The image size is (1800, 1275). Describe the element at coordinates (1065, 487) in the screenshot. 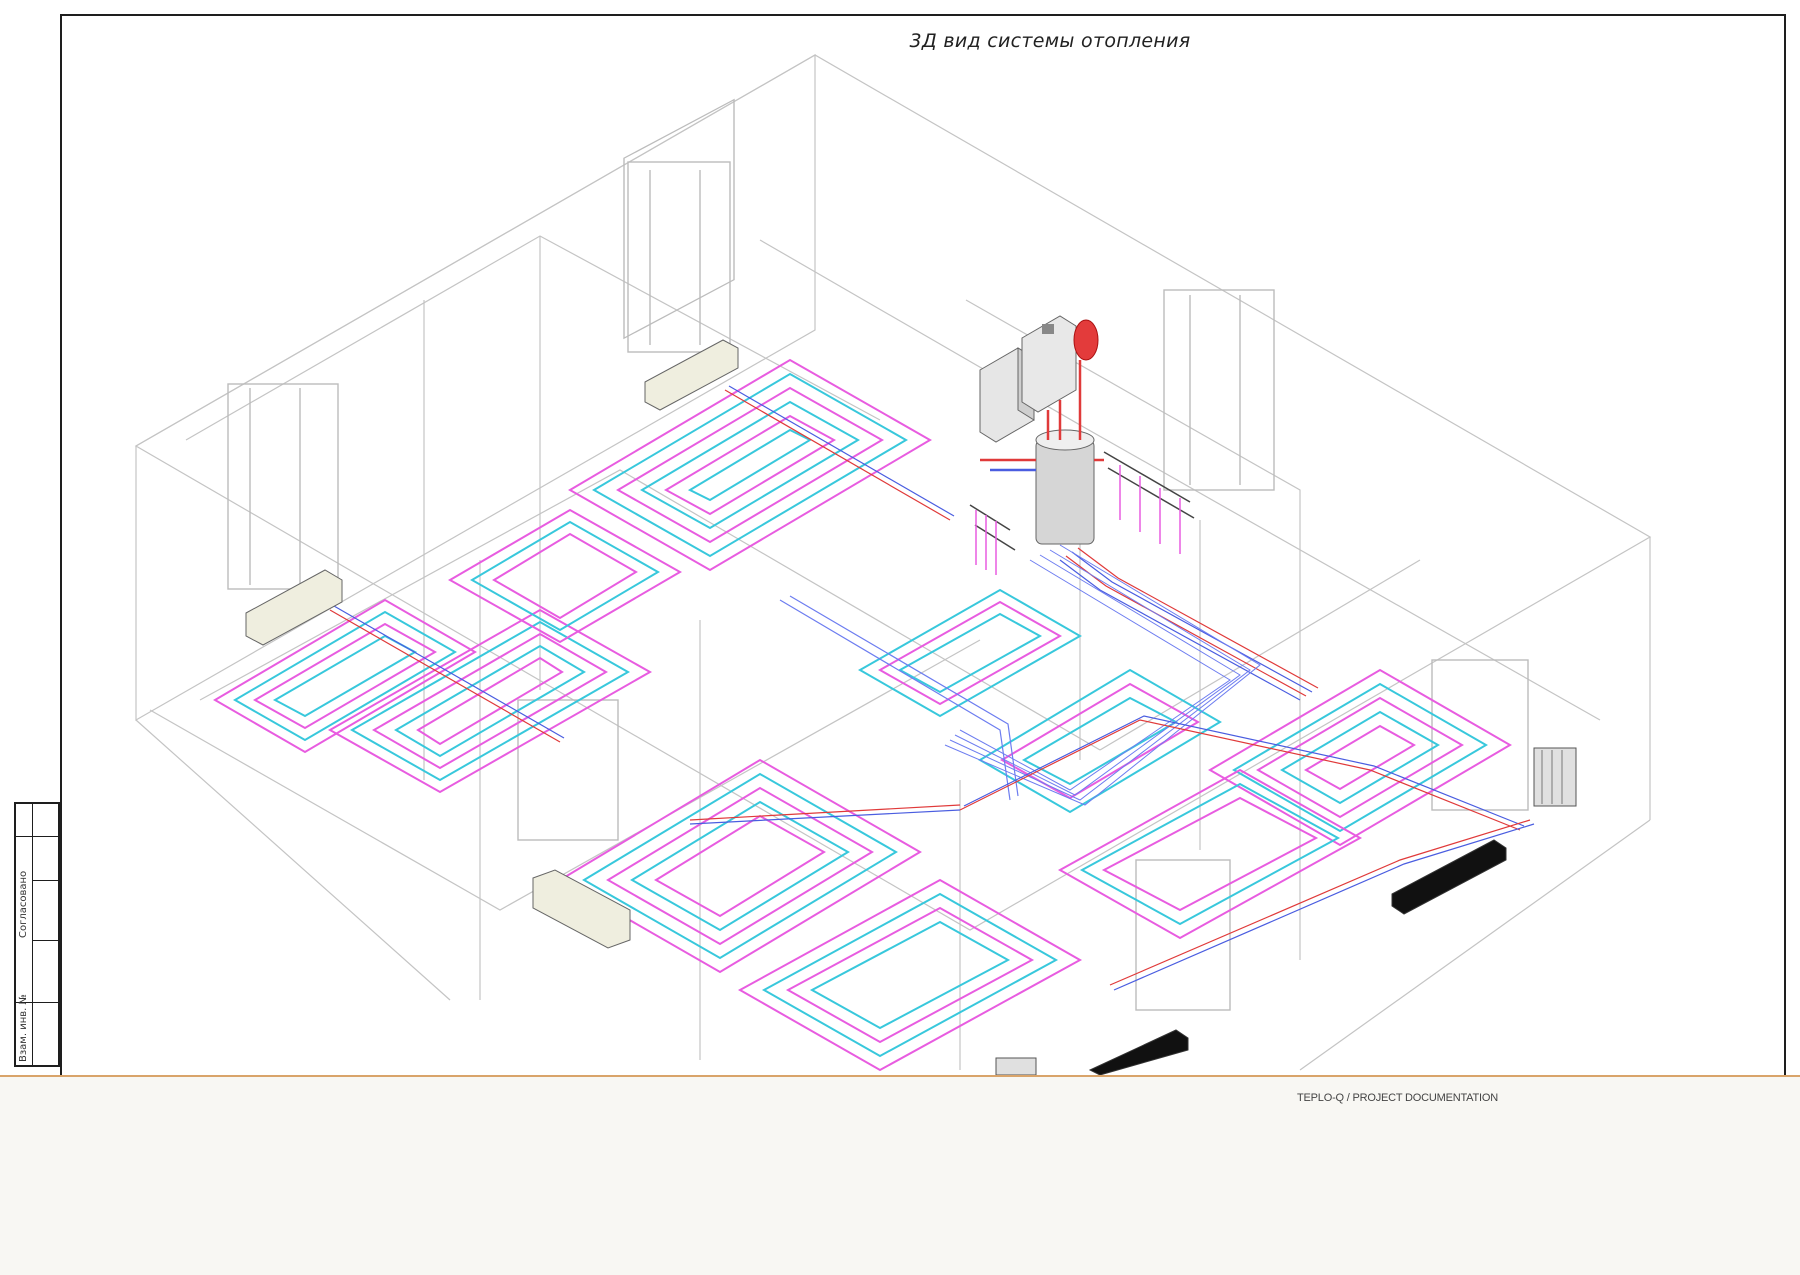

I see `water-heater-icon` at that location.